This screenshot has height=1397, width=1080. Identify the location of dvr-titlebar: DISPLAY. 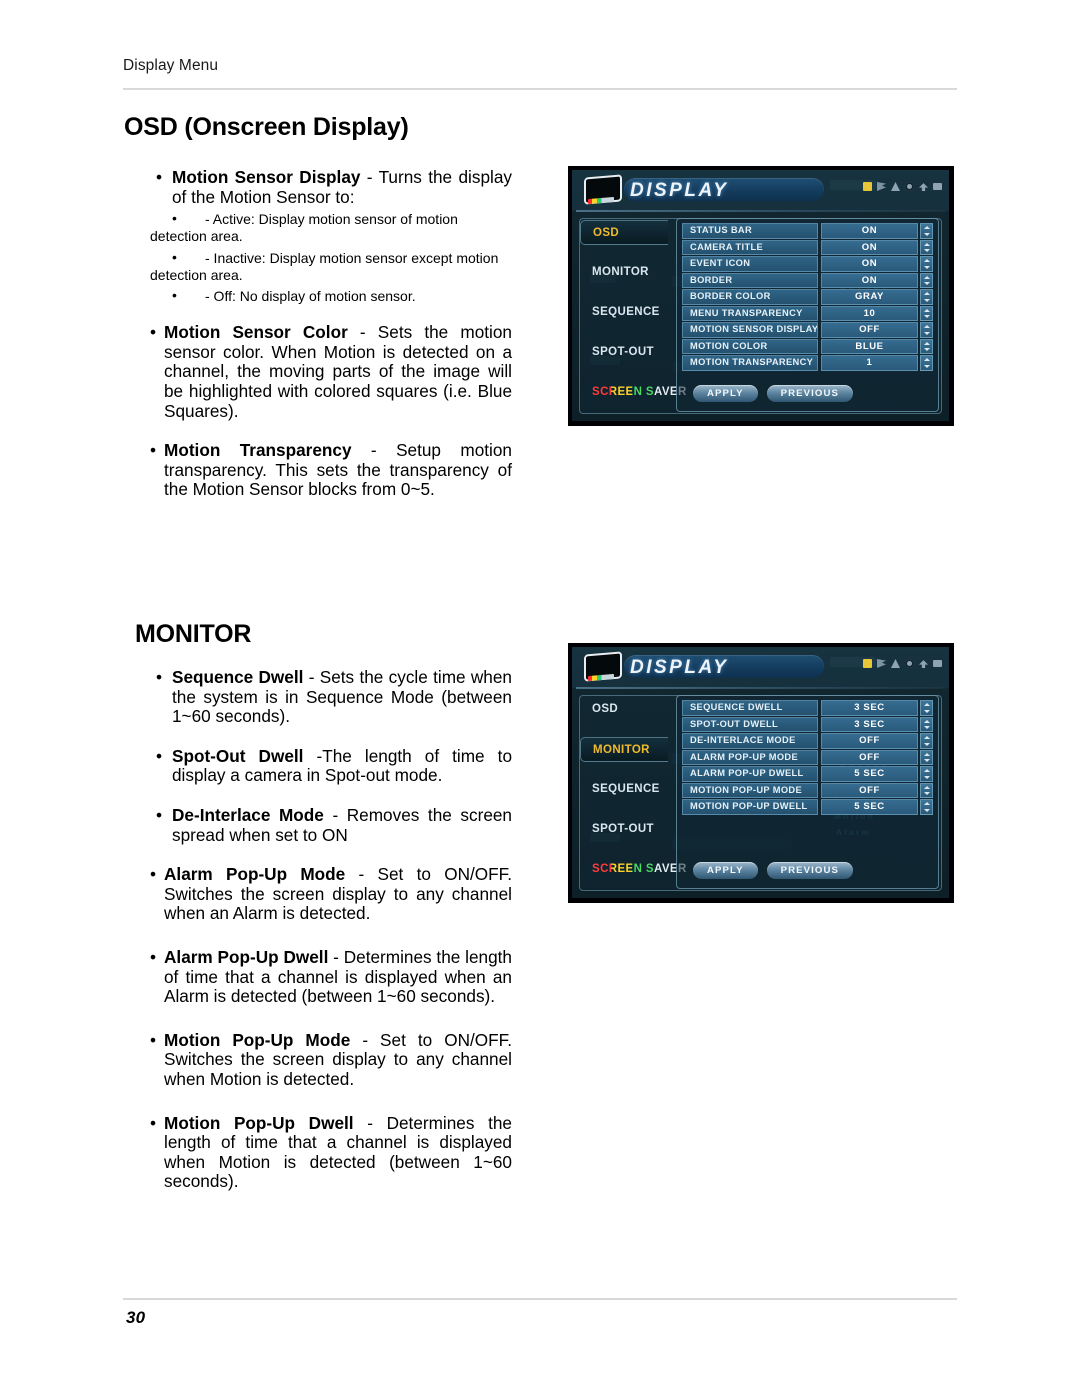
(760, 668).